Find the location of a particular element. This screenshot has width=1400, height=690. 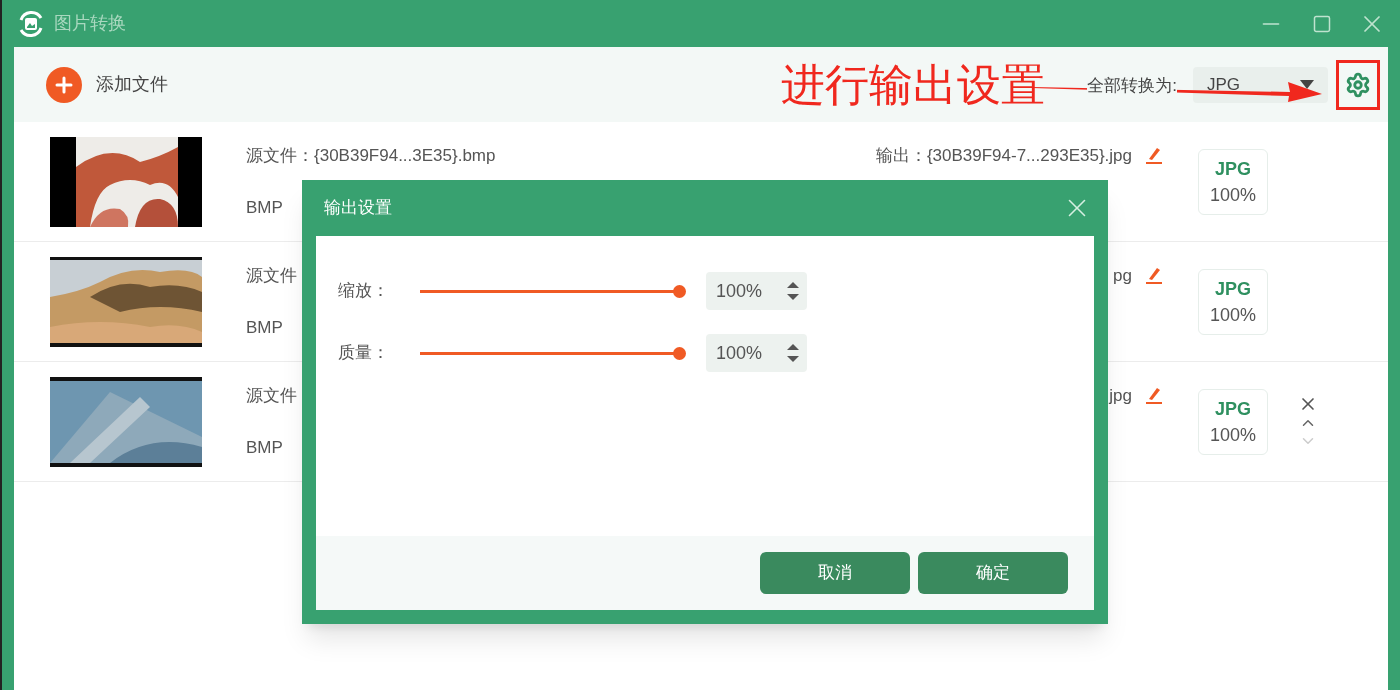

plus-icon is located at coordinates (64, 84).